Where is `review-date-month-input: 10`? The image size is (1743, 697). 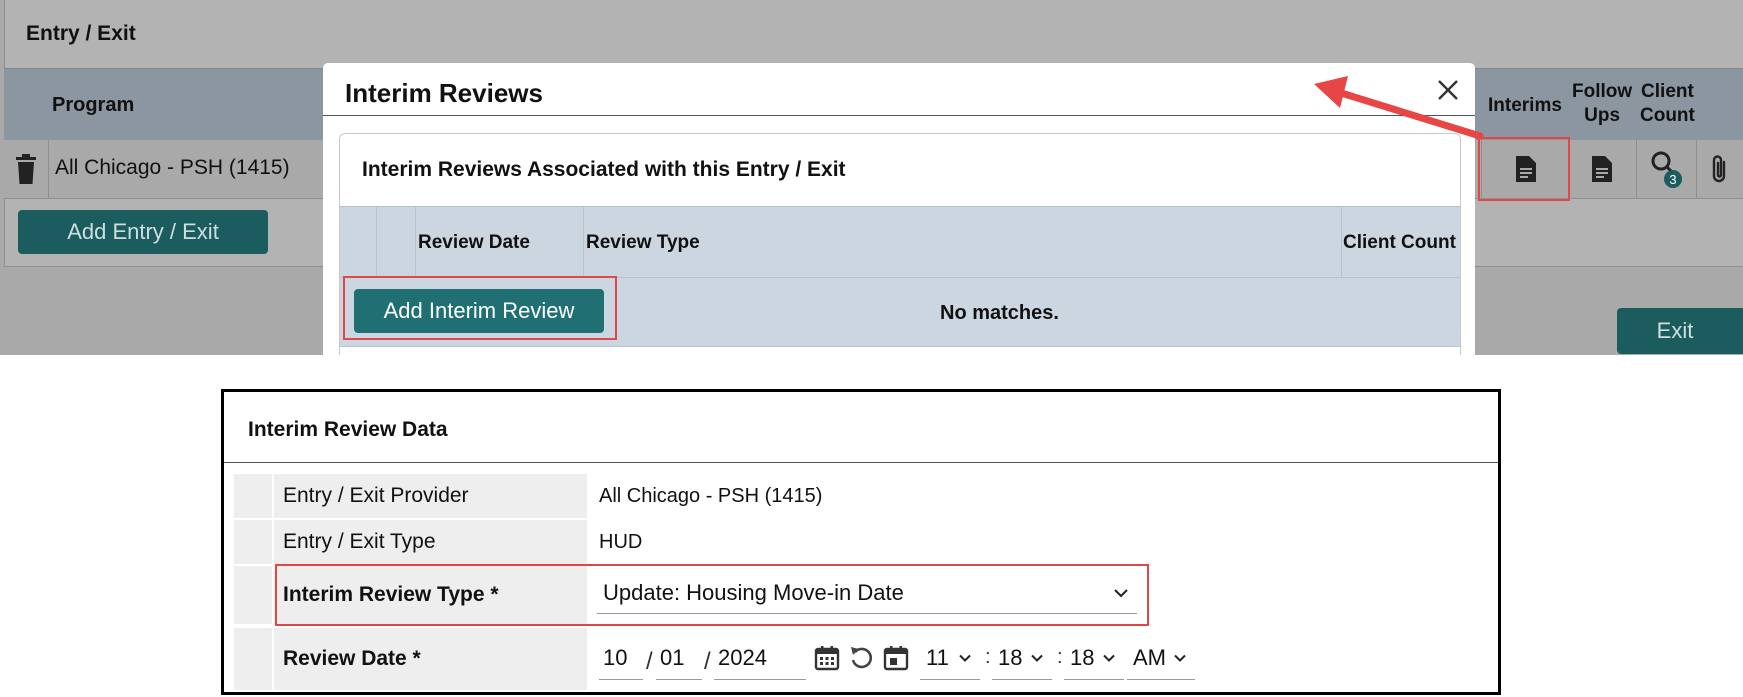
review-date-month-input: 10 is located at coordinates (621, 658).